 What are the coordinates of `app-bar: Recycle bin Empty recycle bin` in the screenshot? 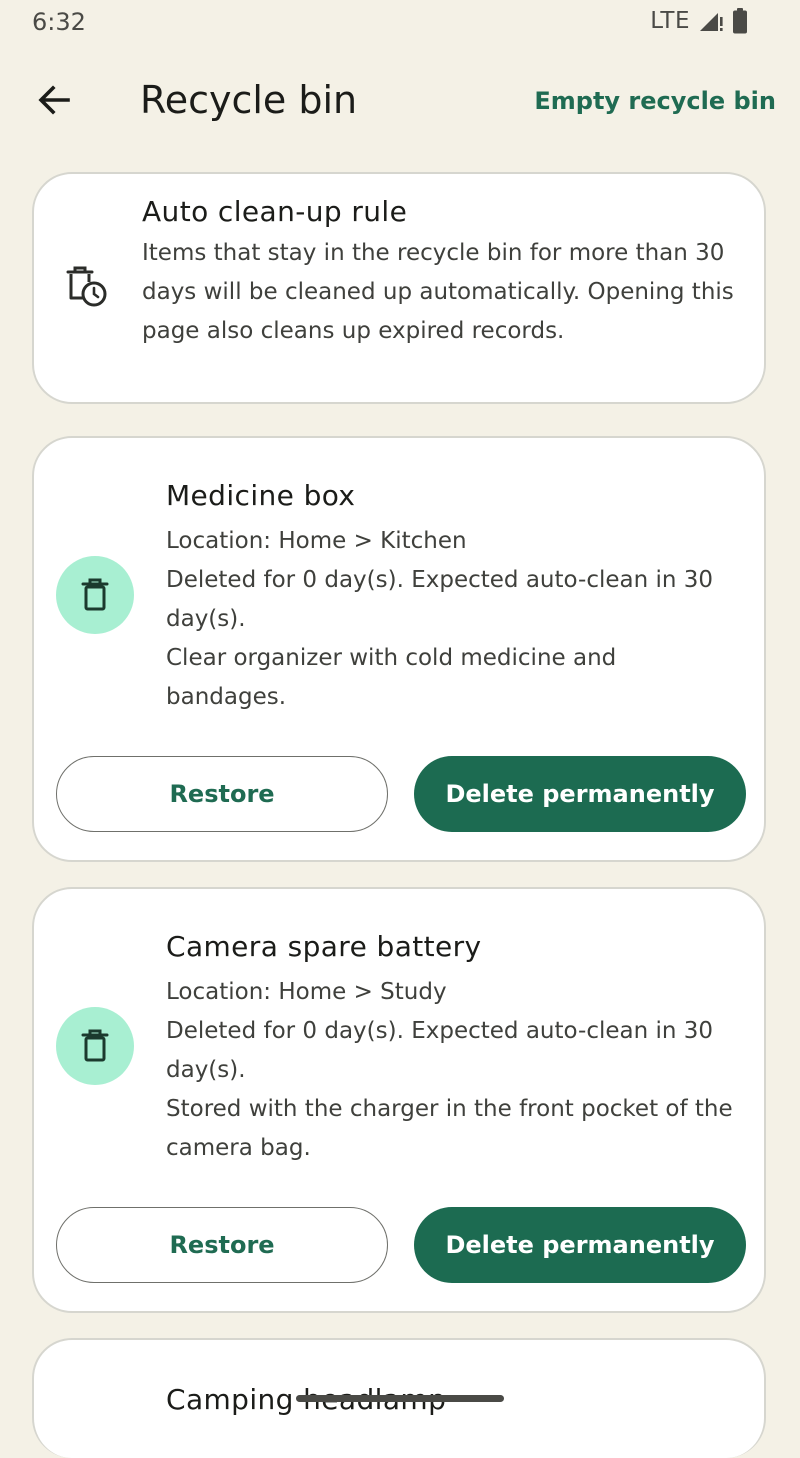 It's located at (400, 100).